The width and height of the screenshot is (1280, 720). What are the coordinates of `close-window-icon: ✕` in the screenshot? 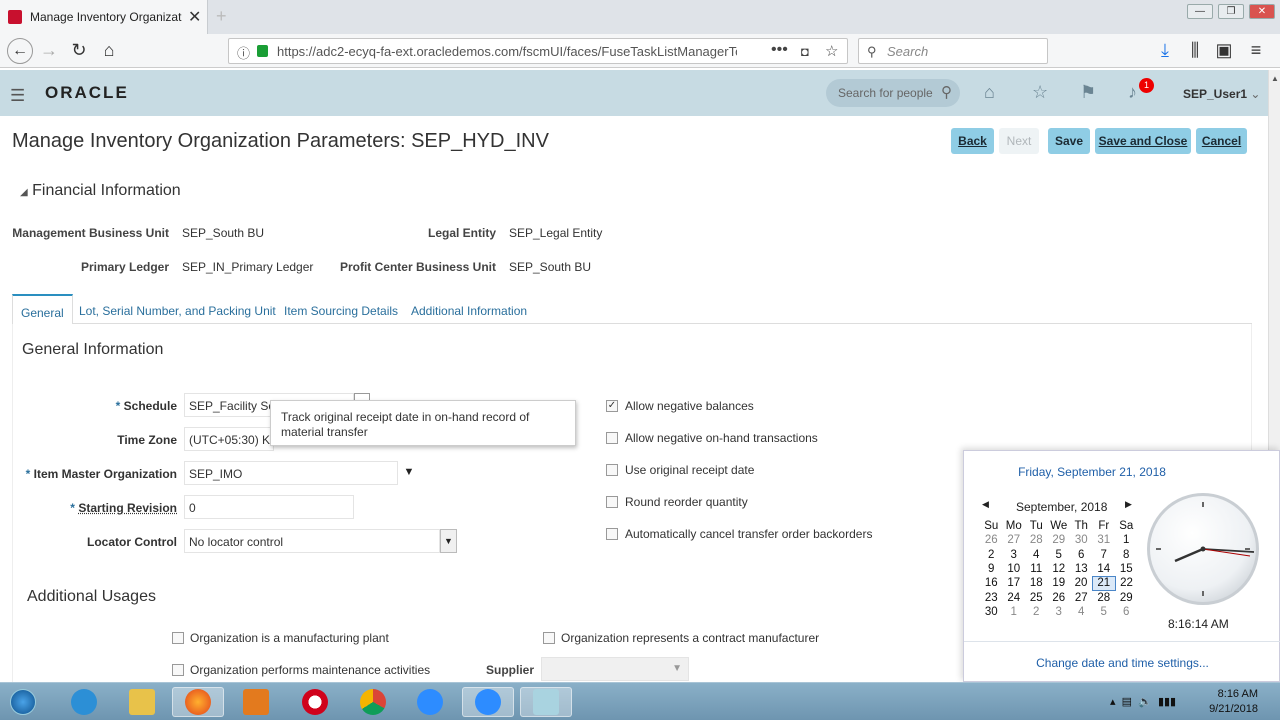 It's located at (1262, 11).